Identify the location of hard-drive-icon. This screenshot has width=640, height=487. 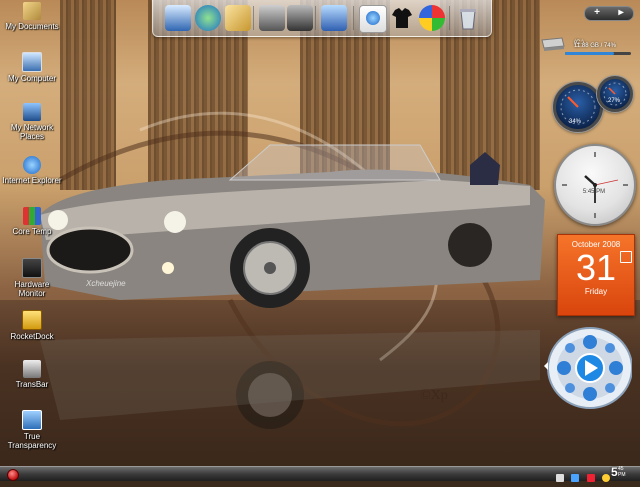
(553, 44).